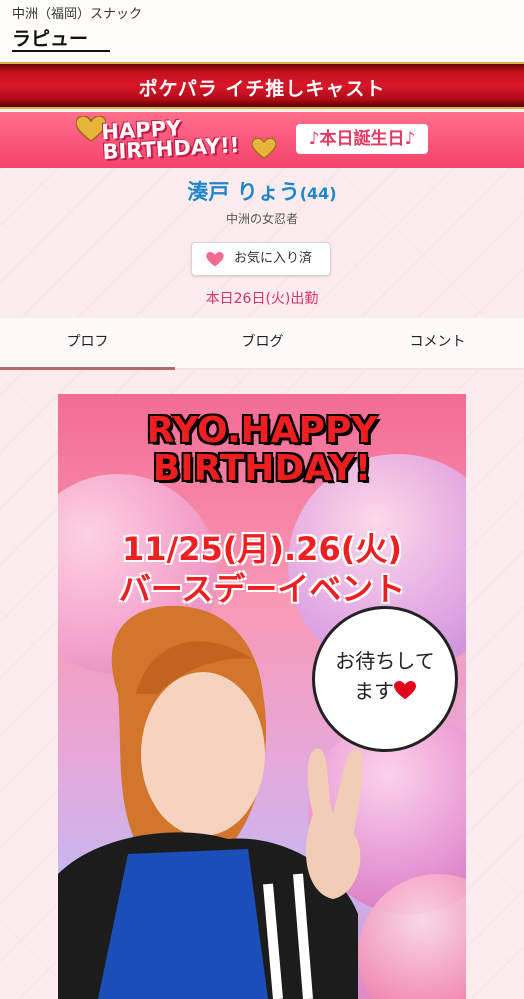 This screenshot has width=524, height=999. Describe the element at coordinates (262, 430) in the screenshot. I see `photo-title-line1: RYO.HAPPY` at that location.